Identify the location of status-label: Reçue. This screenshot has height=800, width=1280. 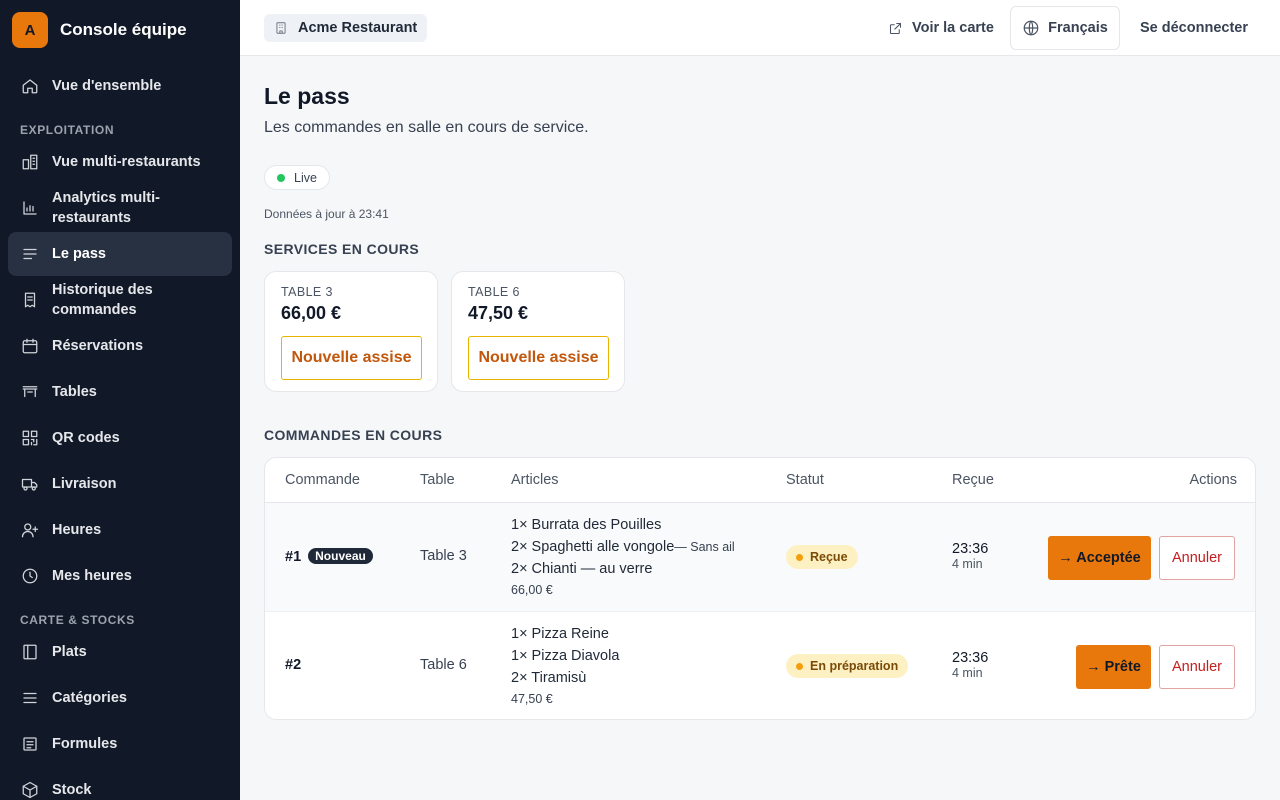
(829, 557).